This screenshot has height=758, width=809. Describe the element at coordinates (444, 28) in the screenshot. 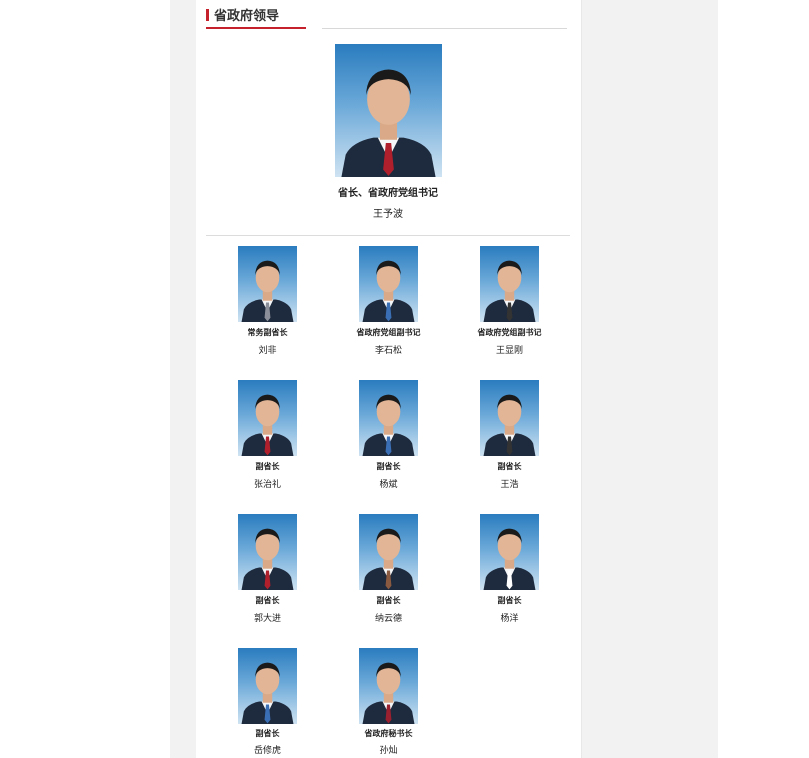

I see `title-rule` at that location.